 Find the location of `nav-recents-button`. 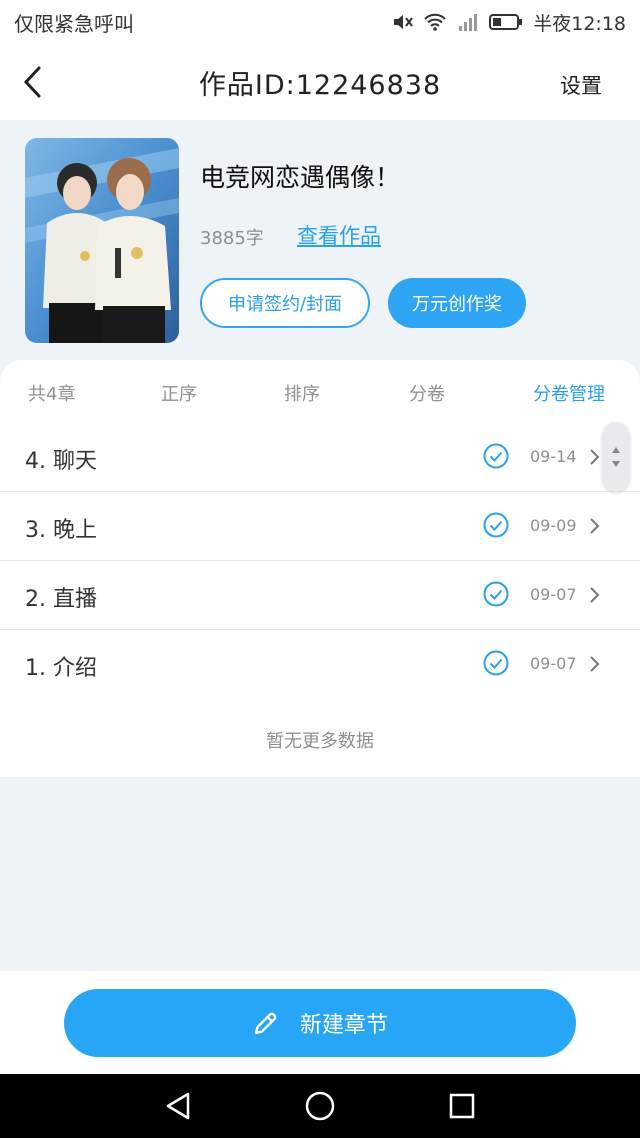

nav-recents-button is located at coordinates (462, 1106).